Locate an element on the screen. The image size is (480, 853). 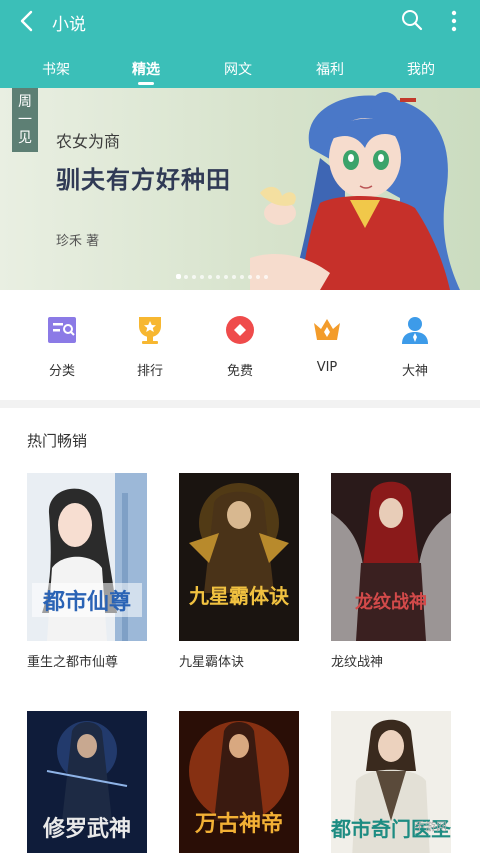
back-arrow-icon is located at coordinates (27, 21).